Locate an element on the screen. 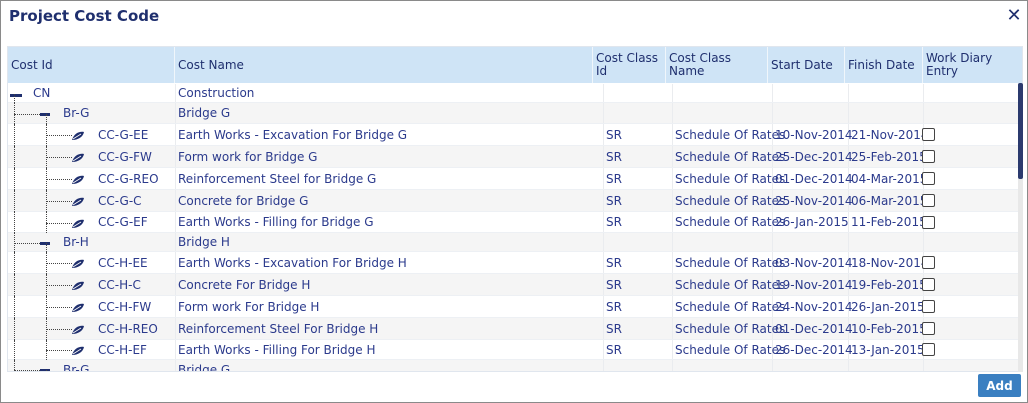 This screenshot has width=1028, height=403. cost-id-cell: CC-H-FW is located at coordinates (125, 306).